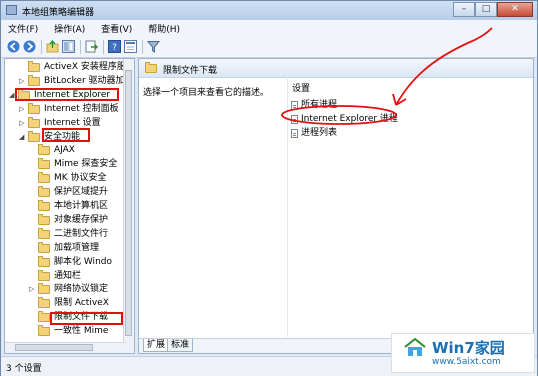 This screenshot has width=538, height=376. I want to click on tree-item-label: 限制 ActiveX, so click(81, 303).